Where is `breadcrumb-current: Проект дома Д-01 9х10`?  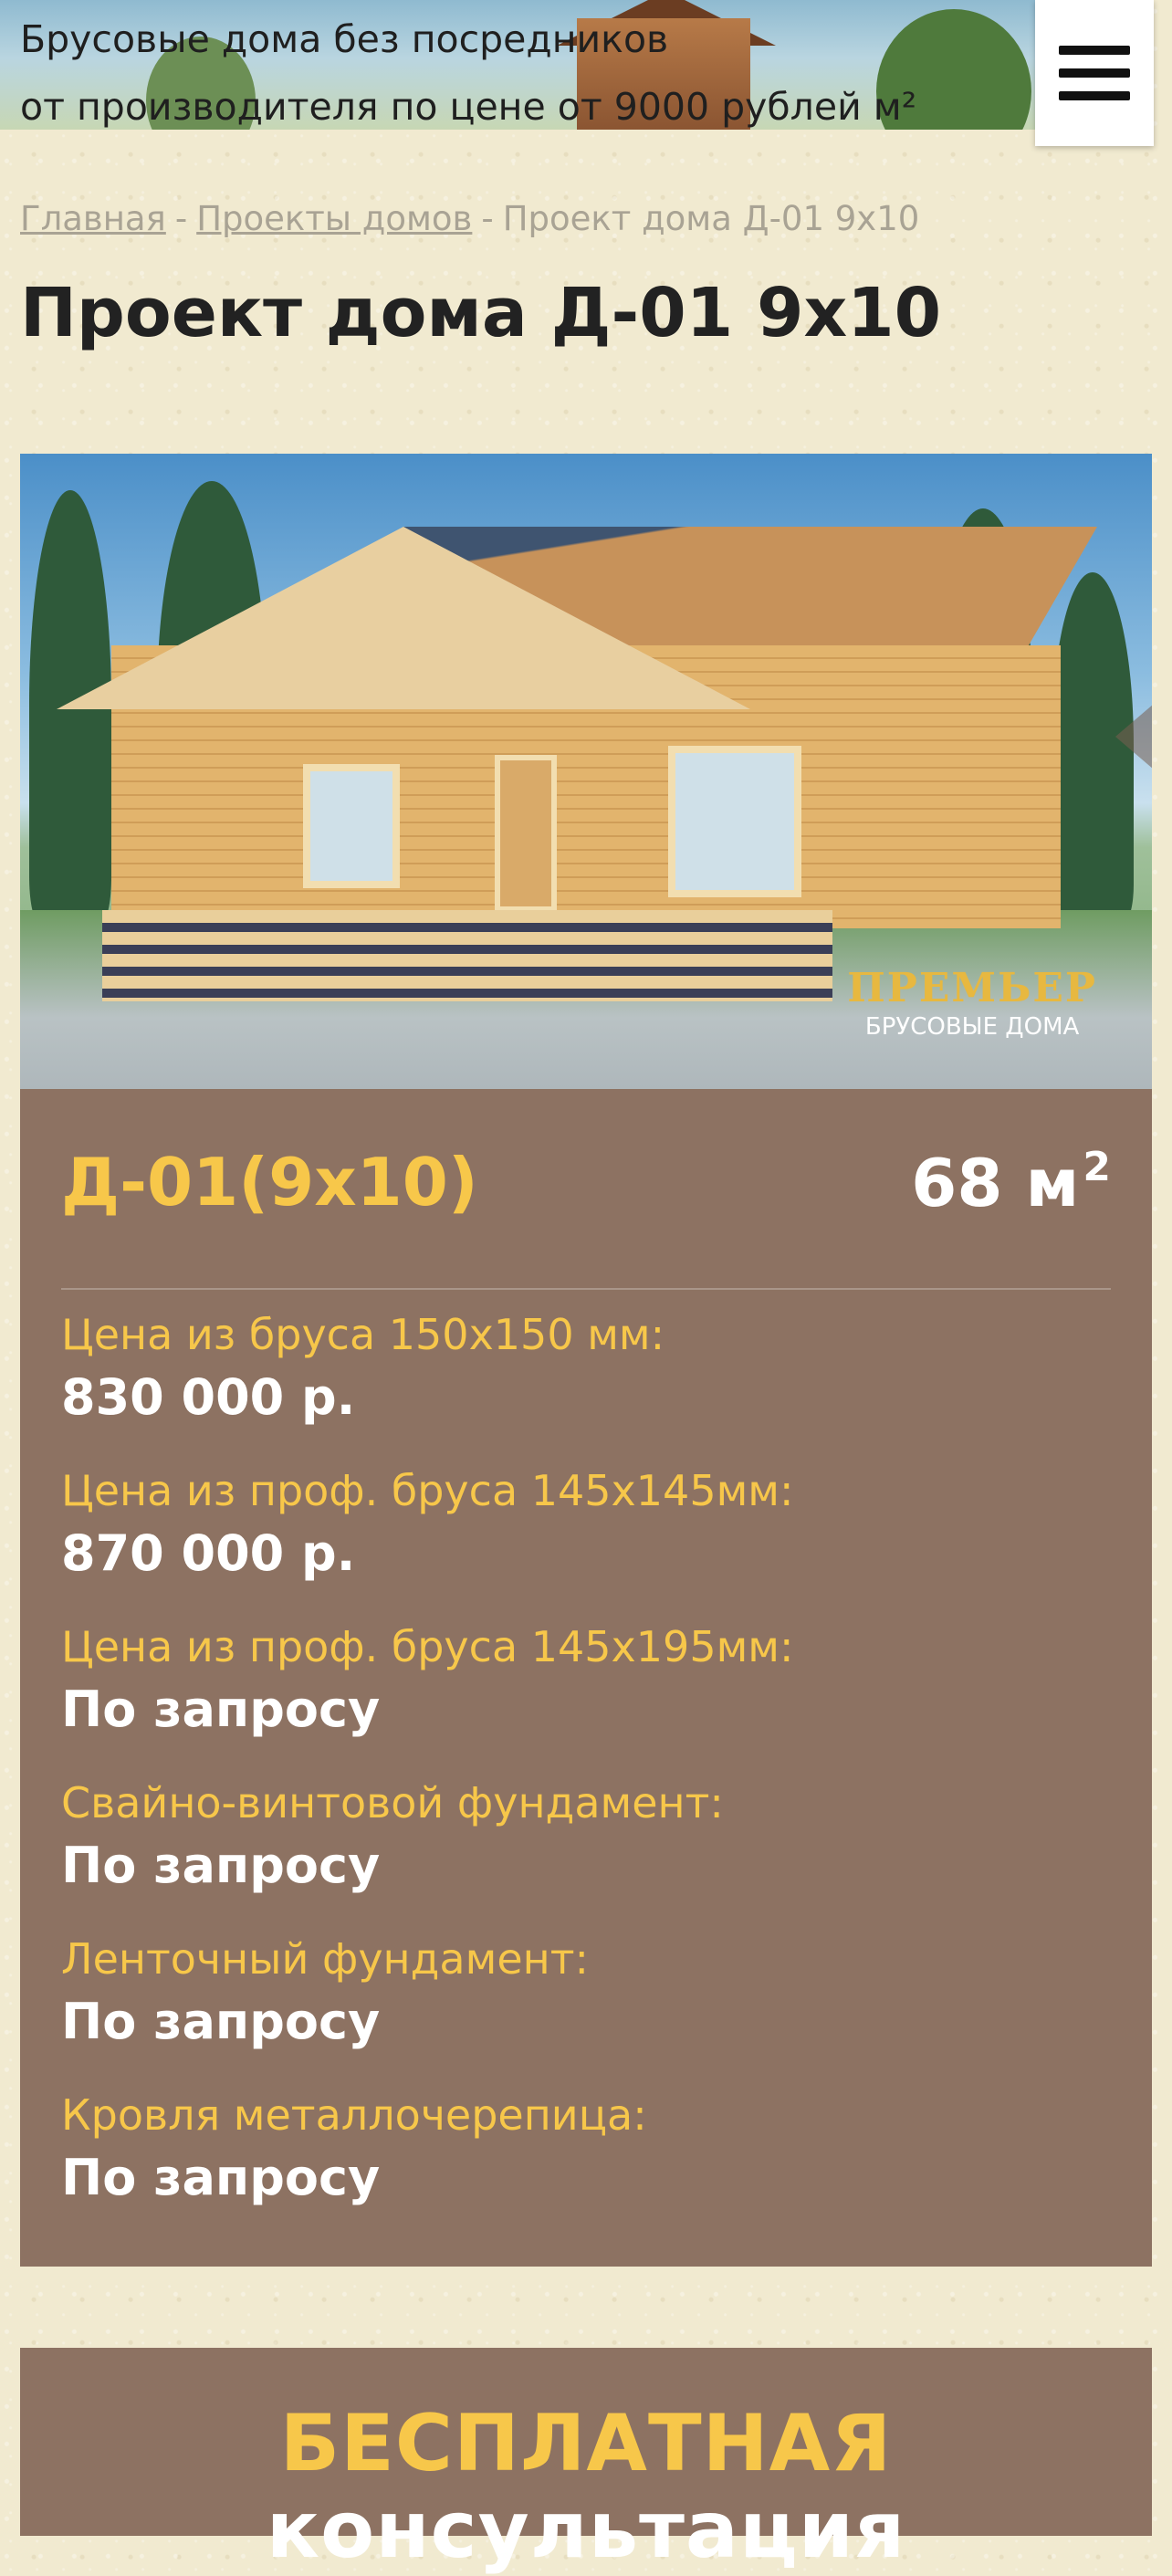
breadcrumb-current: Проект дома Д-01 9х10 is located at coordinates (711, 219).